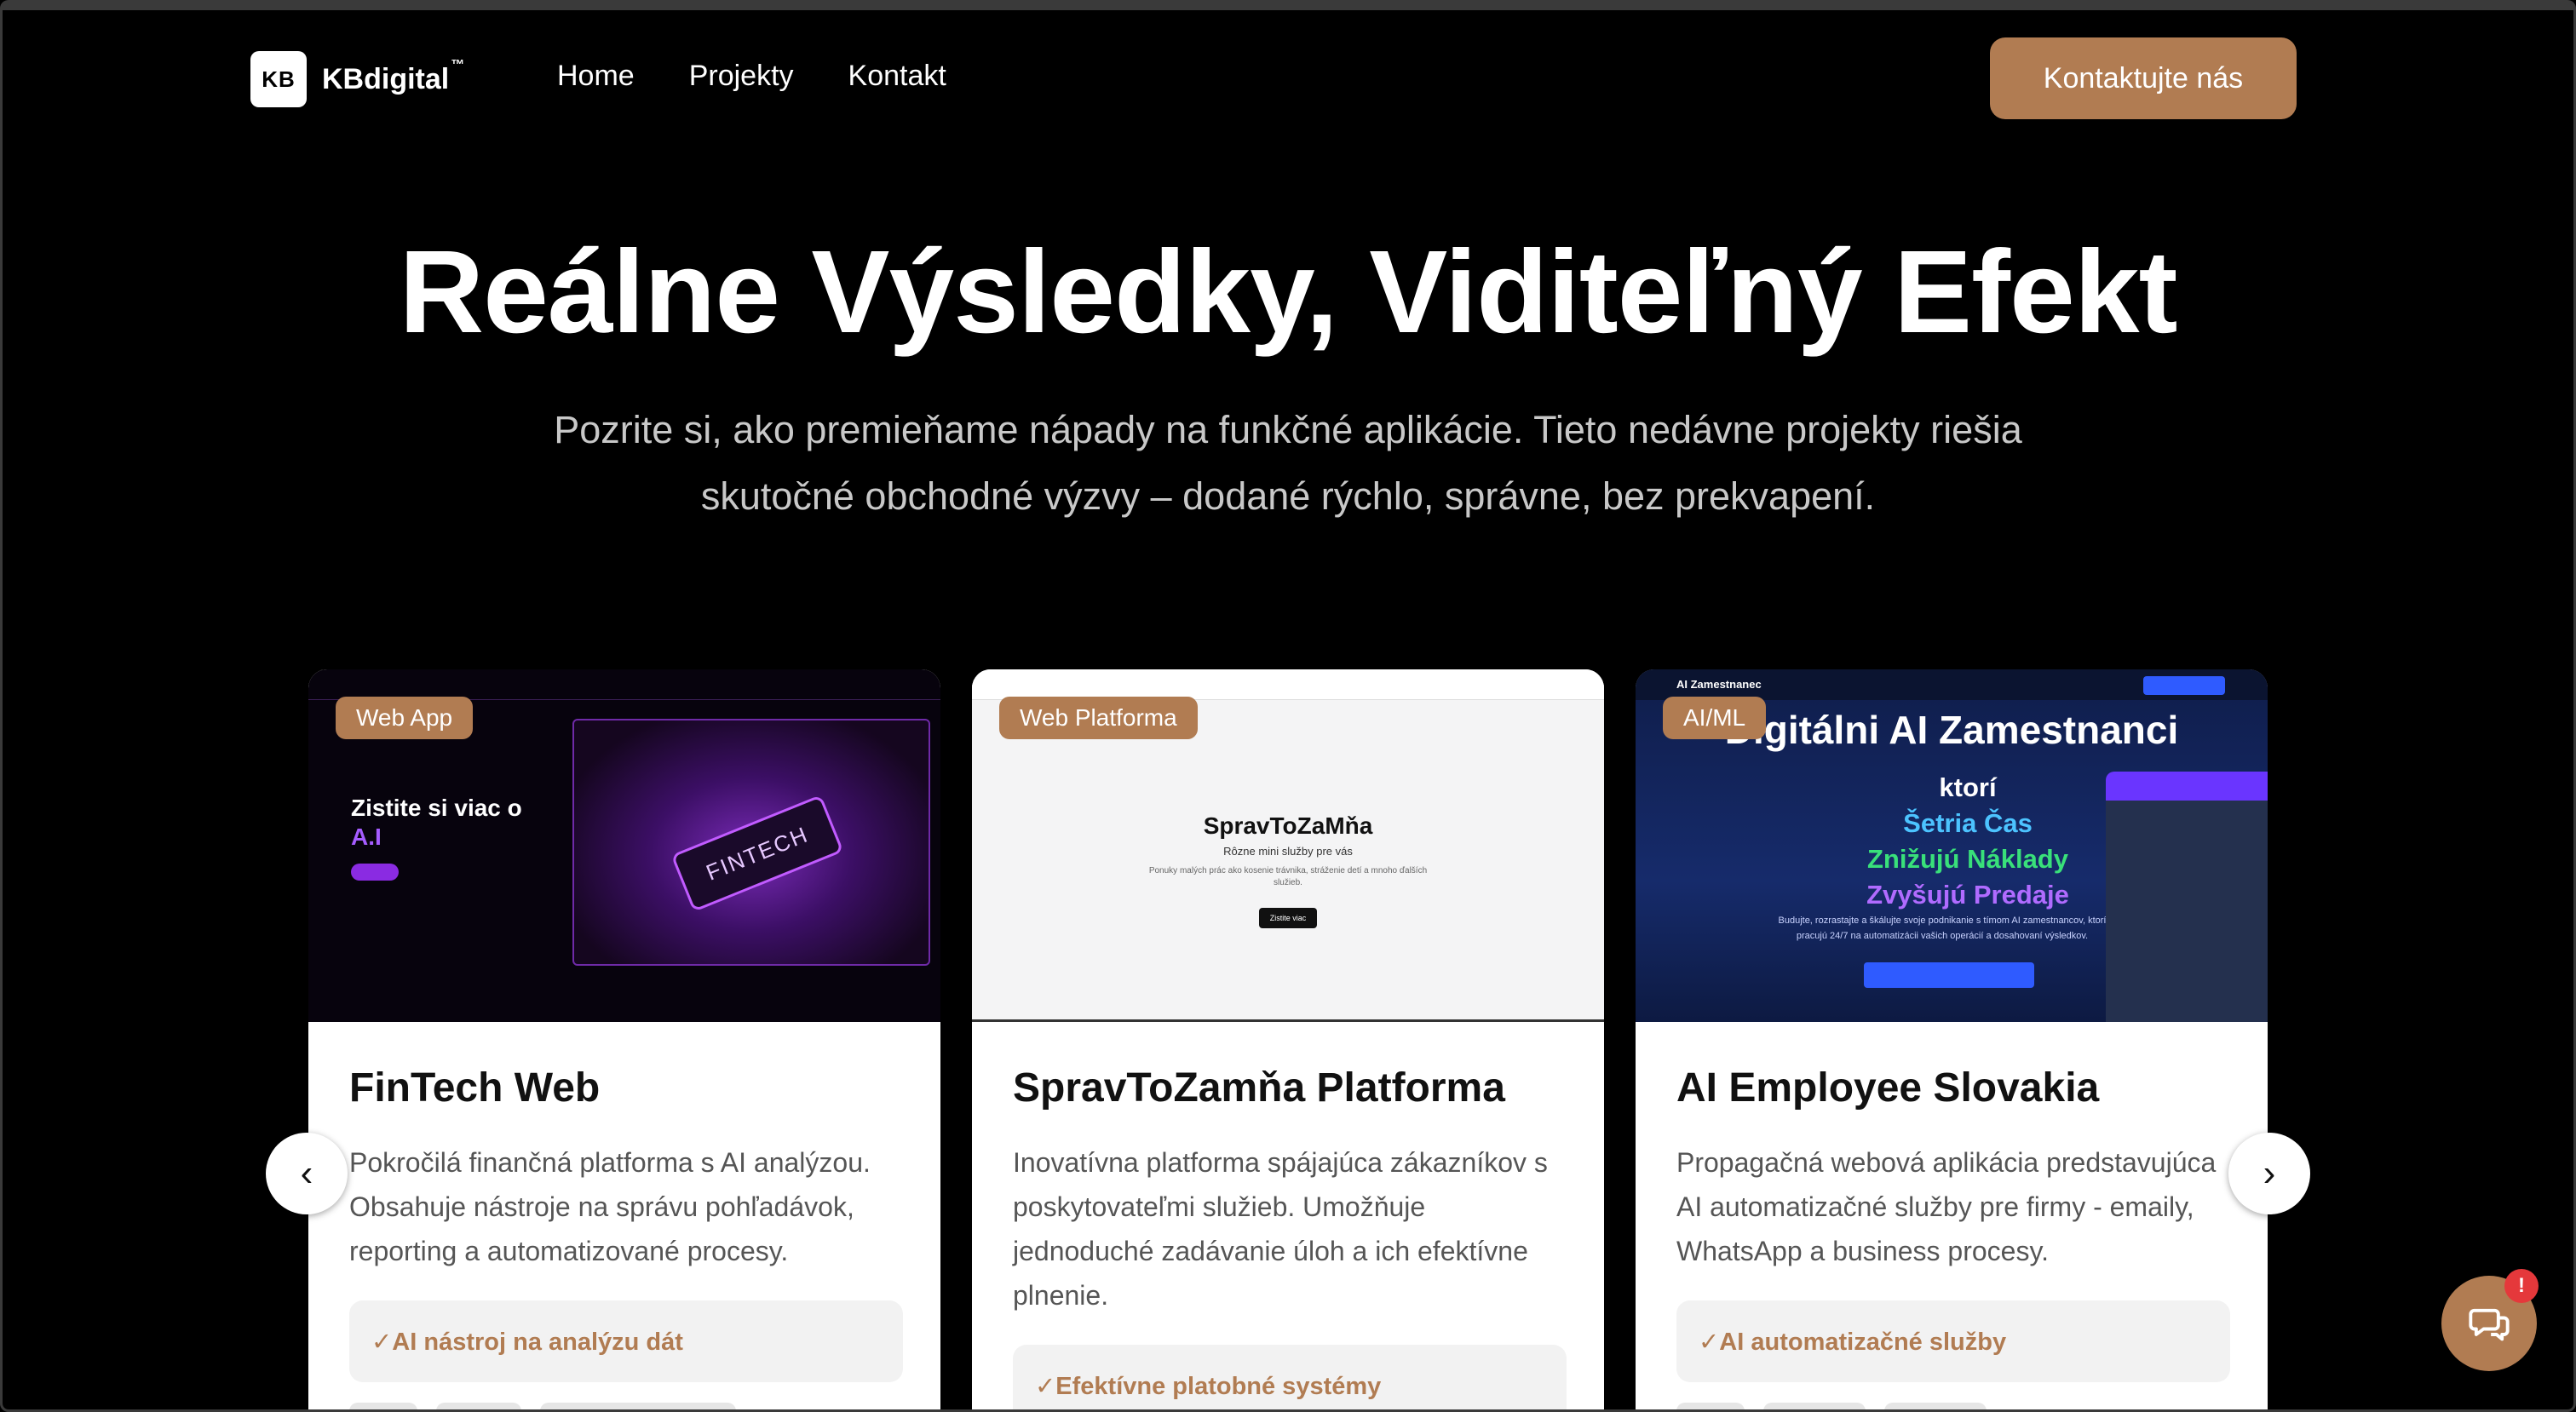 The height and width of the screenshot is (1412, 2576). What do you see at coordinates (757, 853) in the screenshot?
I see `preview-phone-graphic: FINTECH` at bounding box center [757, 853].